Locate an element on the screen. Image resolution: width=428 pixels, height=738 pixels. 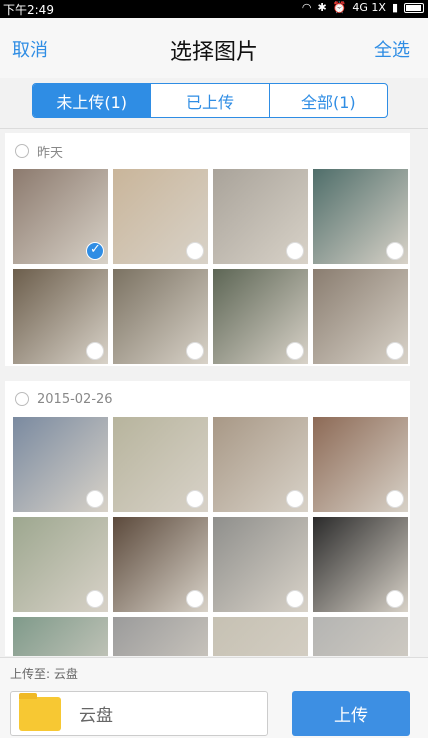
signal-icon: ▮ is located at coordinates (394, 7).